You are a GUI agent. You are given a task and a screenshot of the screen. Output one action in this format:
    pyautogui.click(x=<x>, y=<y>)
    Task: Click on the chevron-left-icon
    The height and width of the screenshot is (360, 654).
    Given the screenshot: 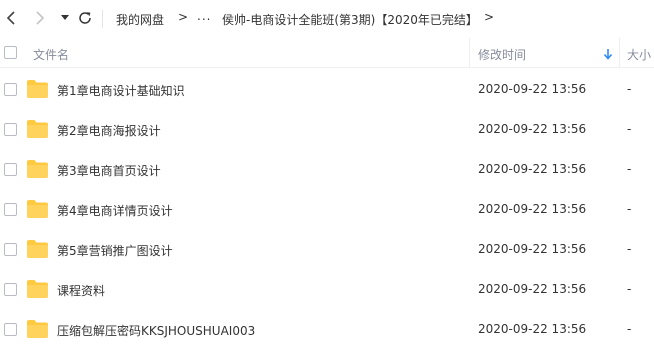 What is the action you would take?
    pyautogui.click(x=10, y=18)
    